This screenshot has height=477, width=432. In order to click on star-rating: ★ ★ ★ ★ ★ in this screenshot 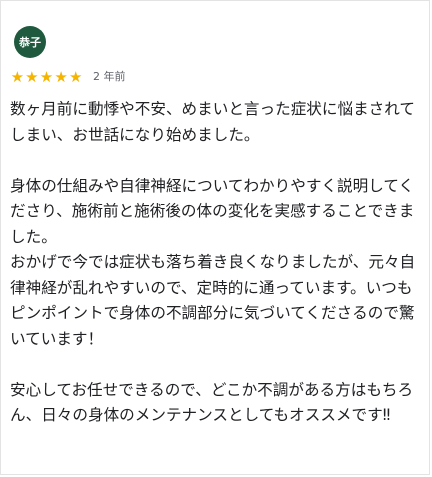, I will do `click(46, 77)`.